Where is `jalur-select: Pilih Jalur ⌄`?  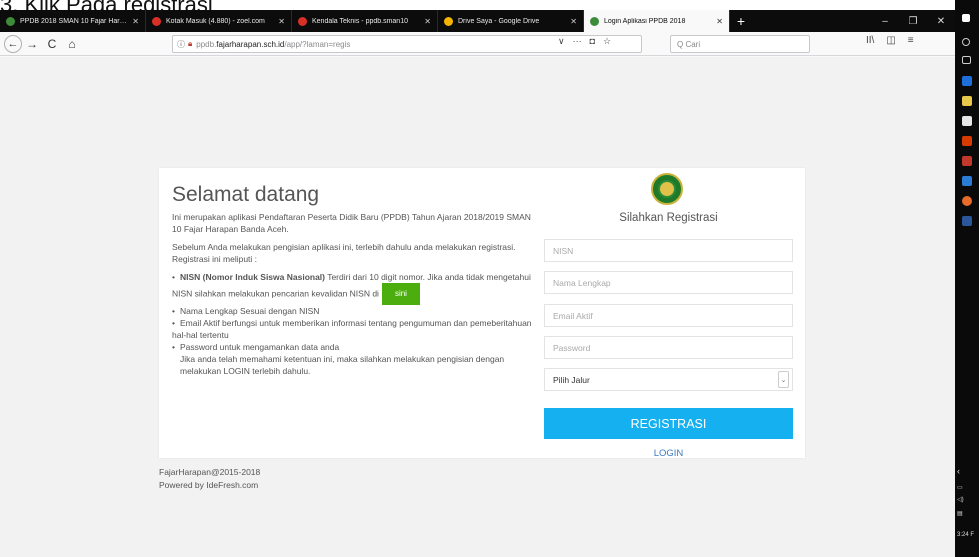 jalur-select: Pilih Jalur ⌄ is located at coordinates (668, 379).